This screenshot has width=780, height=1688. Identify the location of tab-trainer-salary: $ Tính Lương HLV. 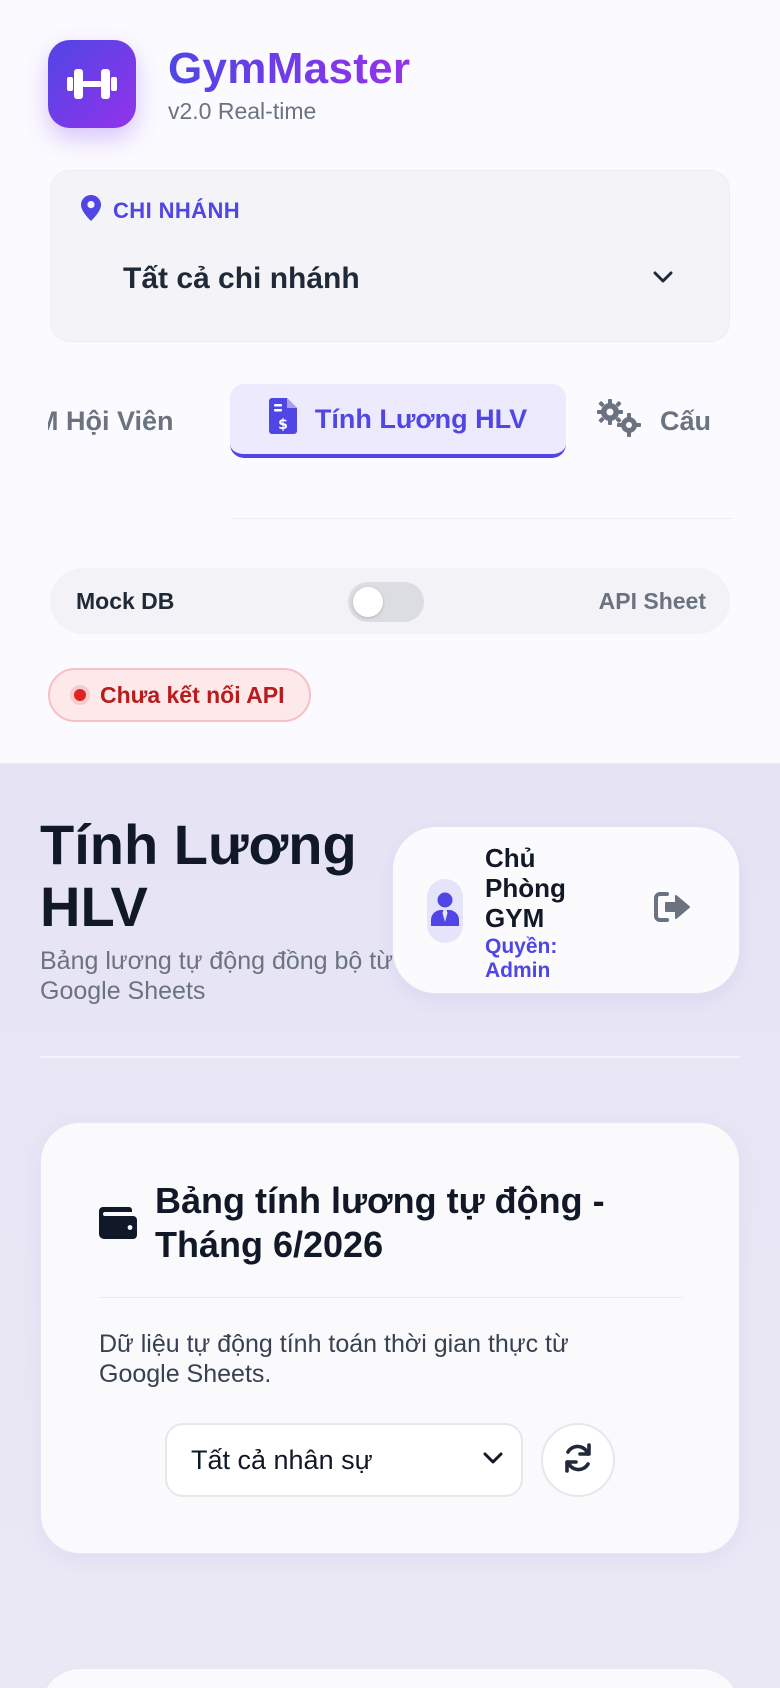
(398, 421).